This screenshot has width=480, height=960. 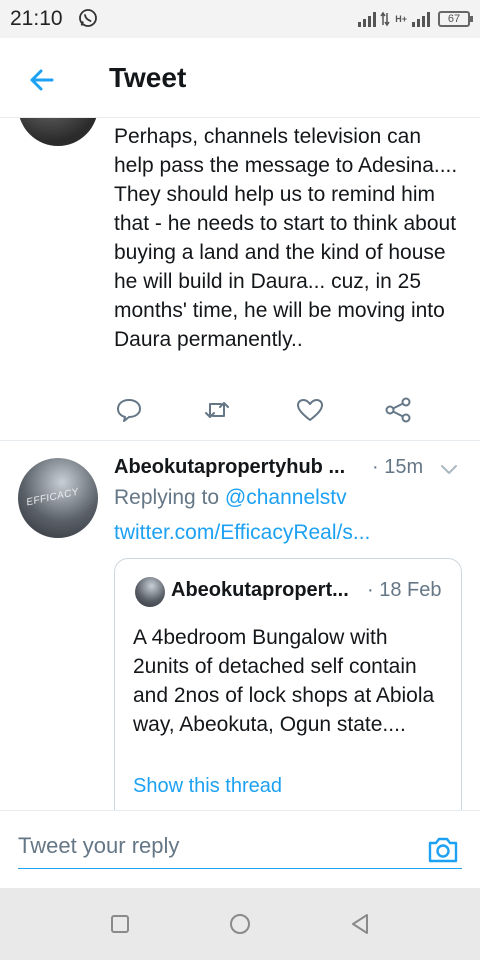 What do you see at coordinates (53, 497) in the screenshot?
I see `avatar-logo-text: EFFICACY` at bounding box center [53, 497].